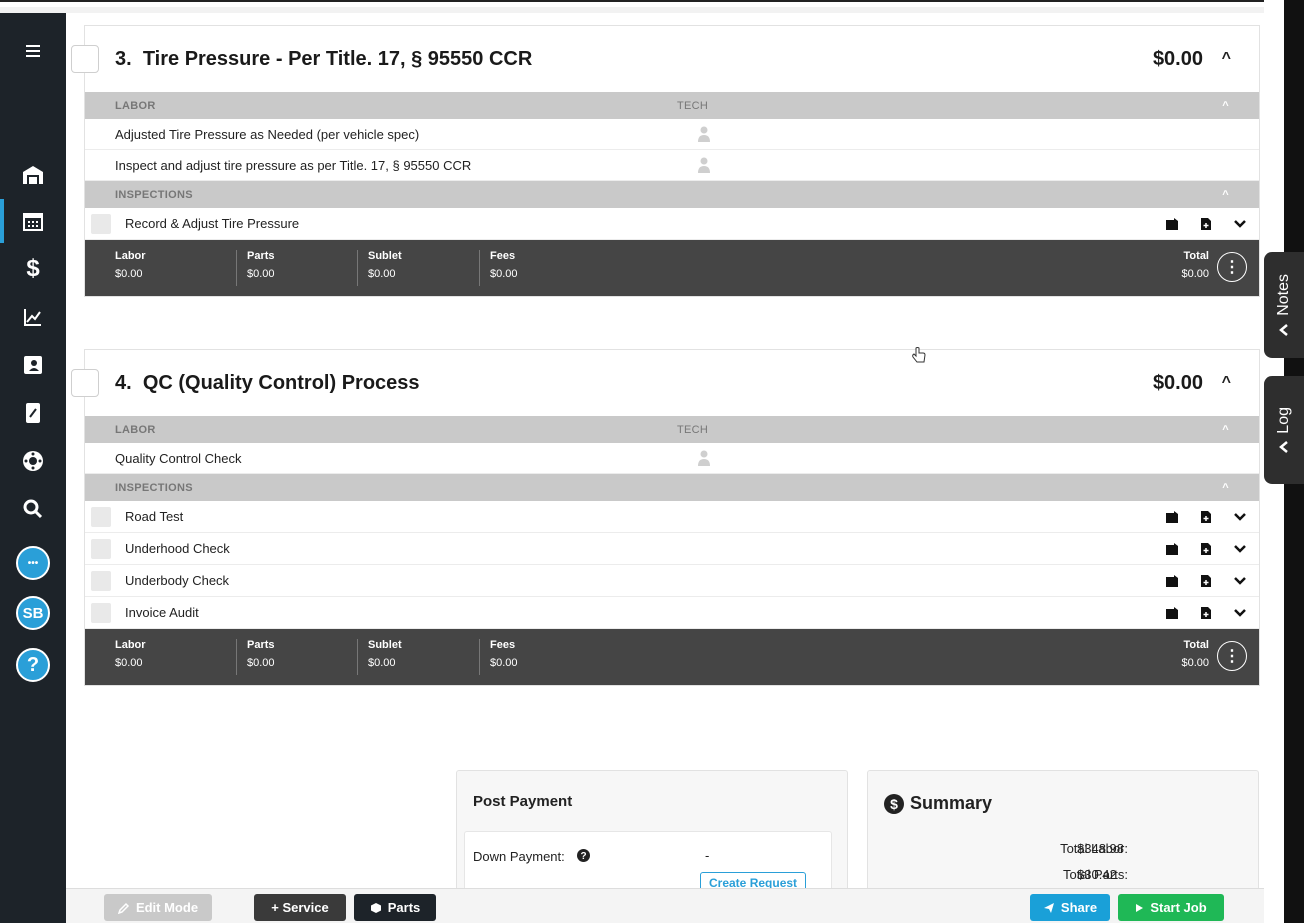 Image resolution: width=1304 pixels, height=923 pixels. What do you see at coordinates (33, 175) in the screenshot?
I see `shop-icon` at bounding box center [33, 175].